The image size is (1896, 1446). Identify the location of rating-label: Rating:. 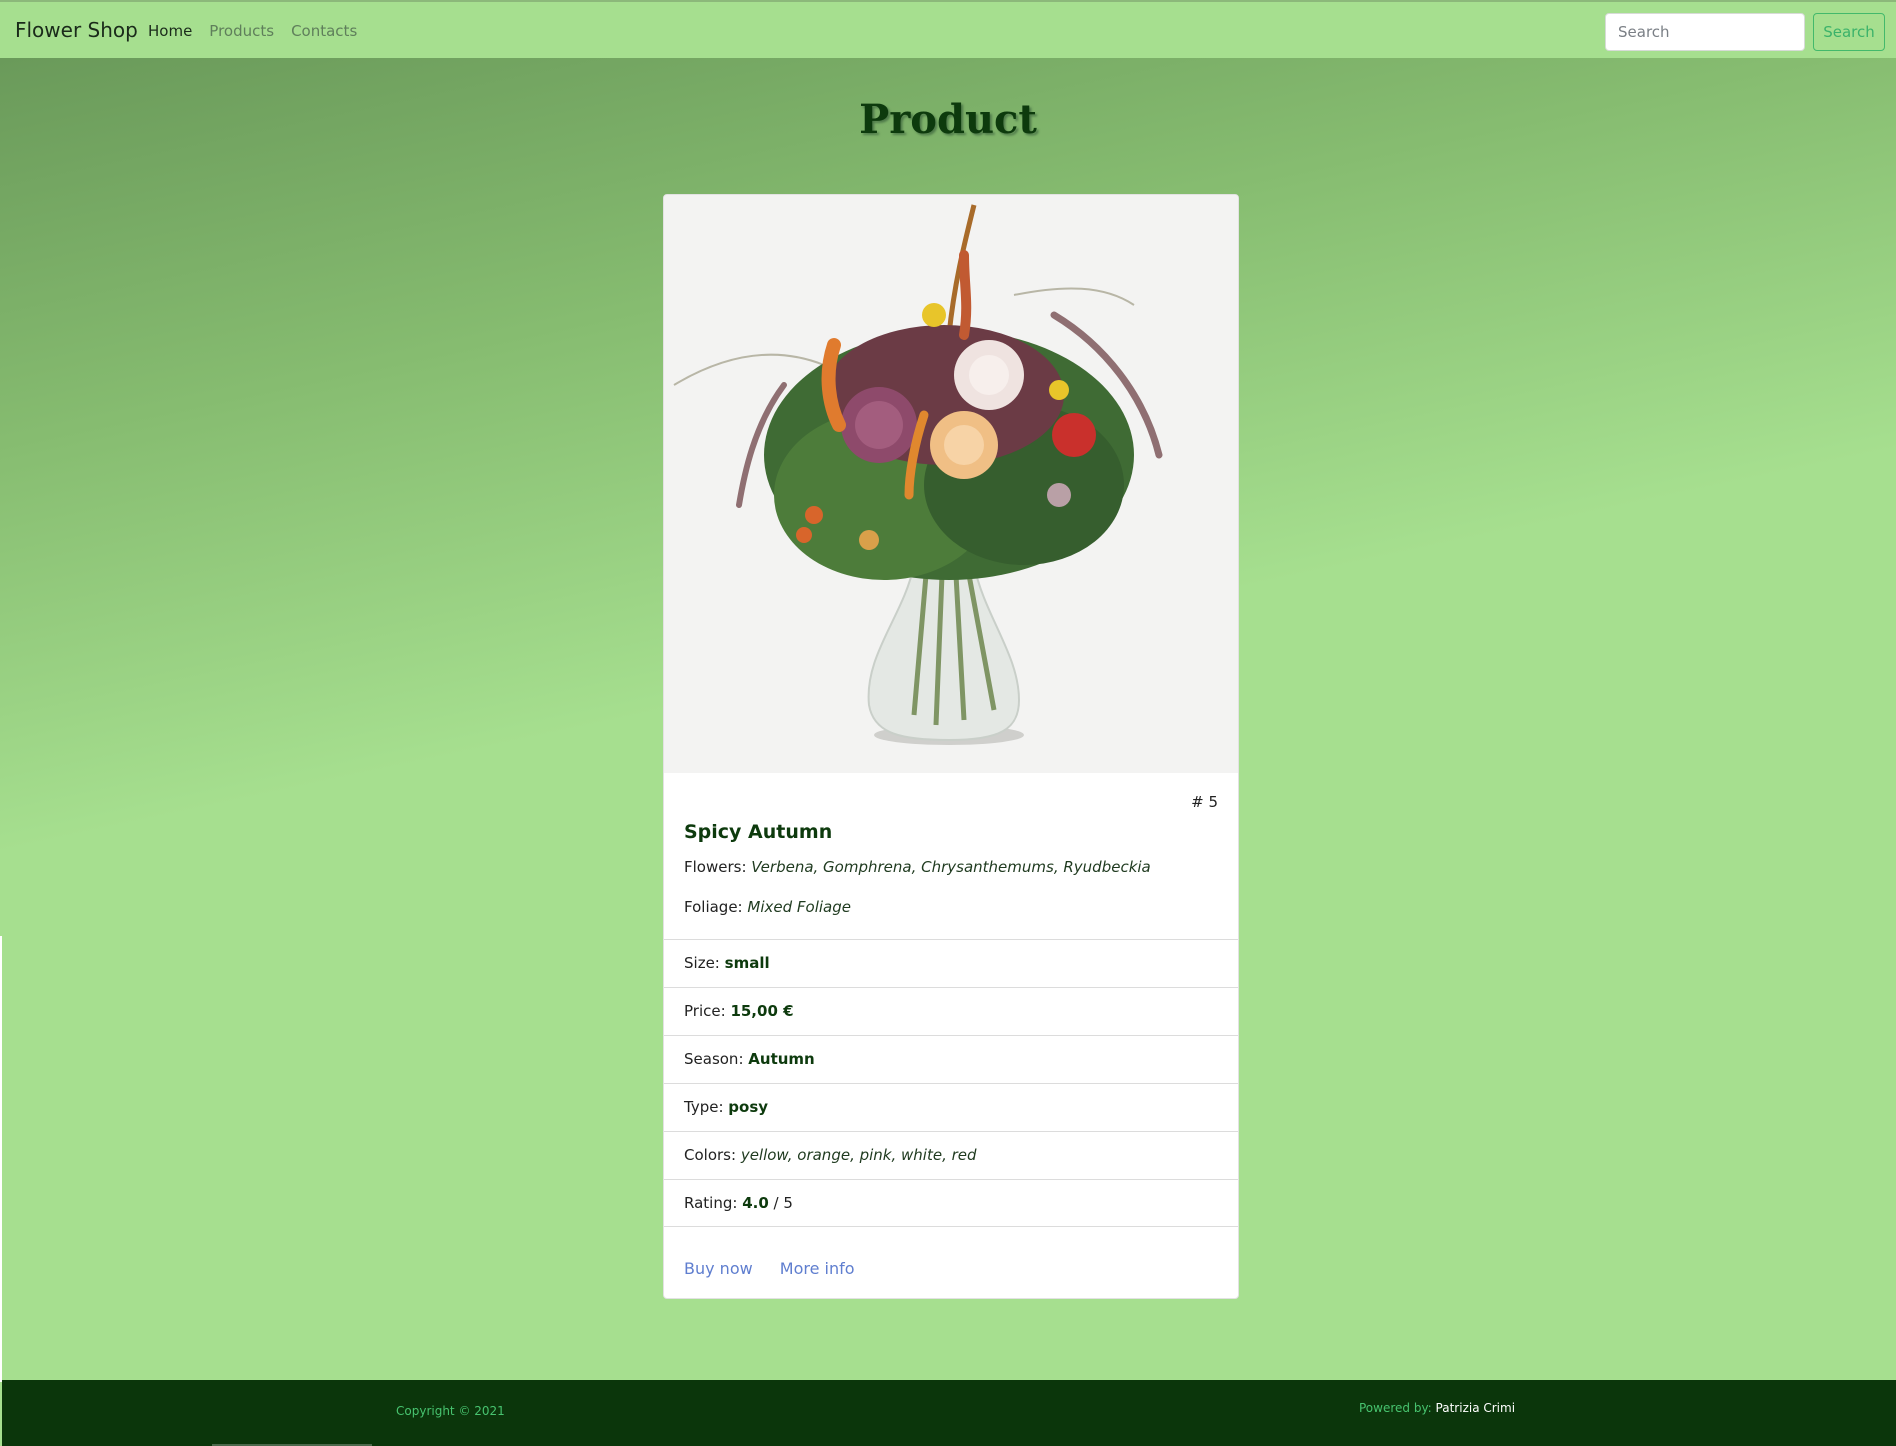
(711, 1203).